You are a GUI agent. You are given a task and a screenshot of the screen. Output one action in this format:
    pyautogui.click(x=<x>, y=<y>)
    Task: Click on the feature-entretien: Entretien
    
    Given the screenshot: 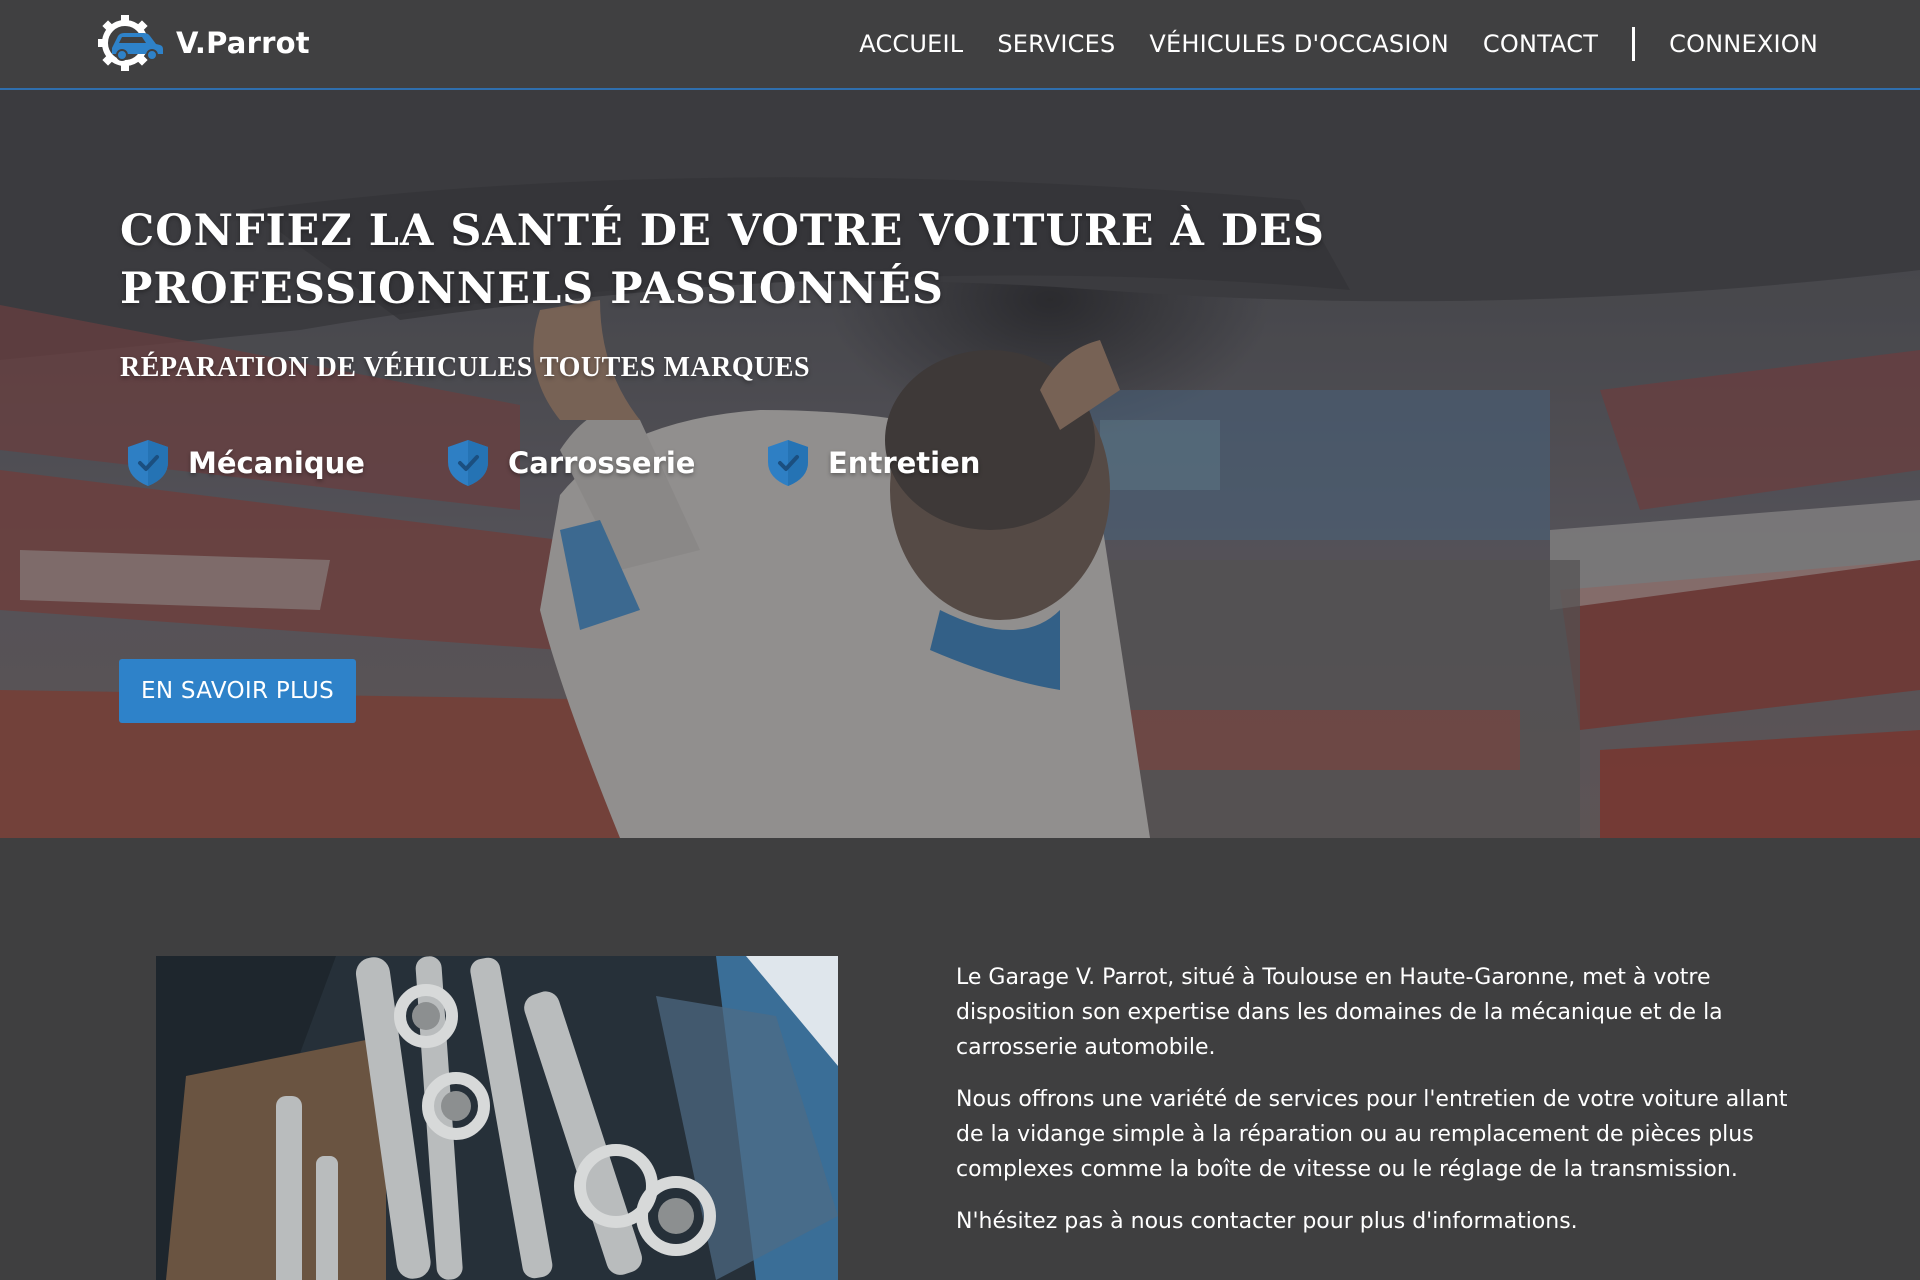 What is the action you would take?
    pyautogui.click(x=924, y=463)
    